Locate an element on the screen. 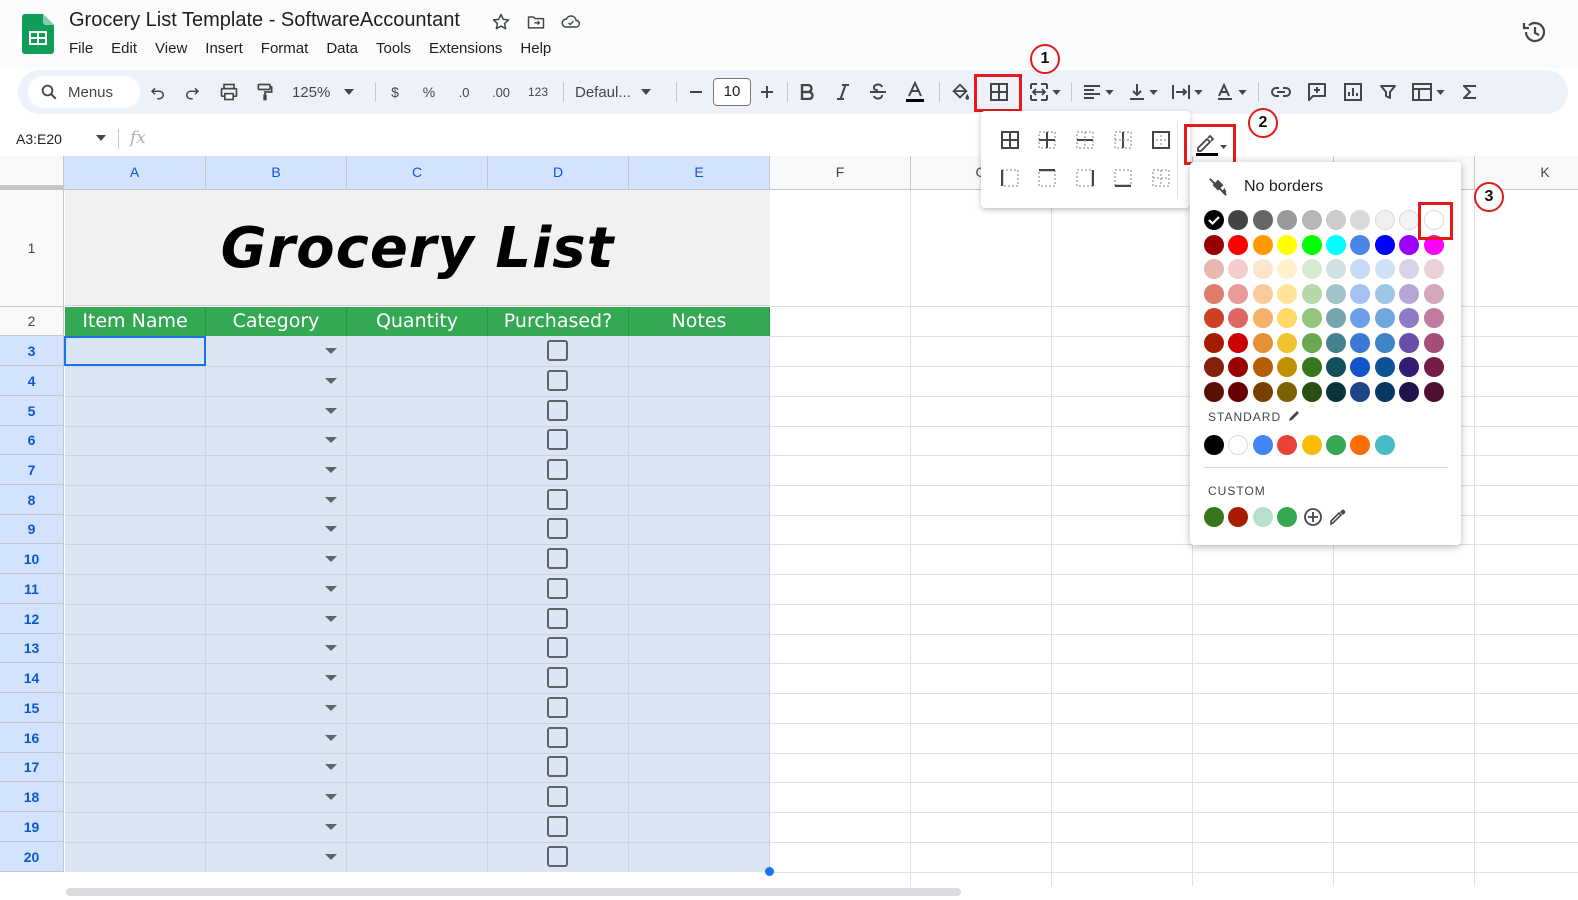 Image resolution: width=1578 pixels, height=900 pixels. menu-tools: Tools is located at coordinates (393, 49).